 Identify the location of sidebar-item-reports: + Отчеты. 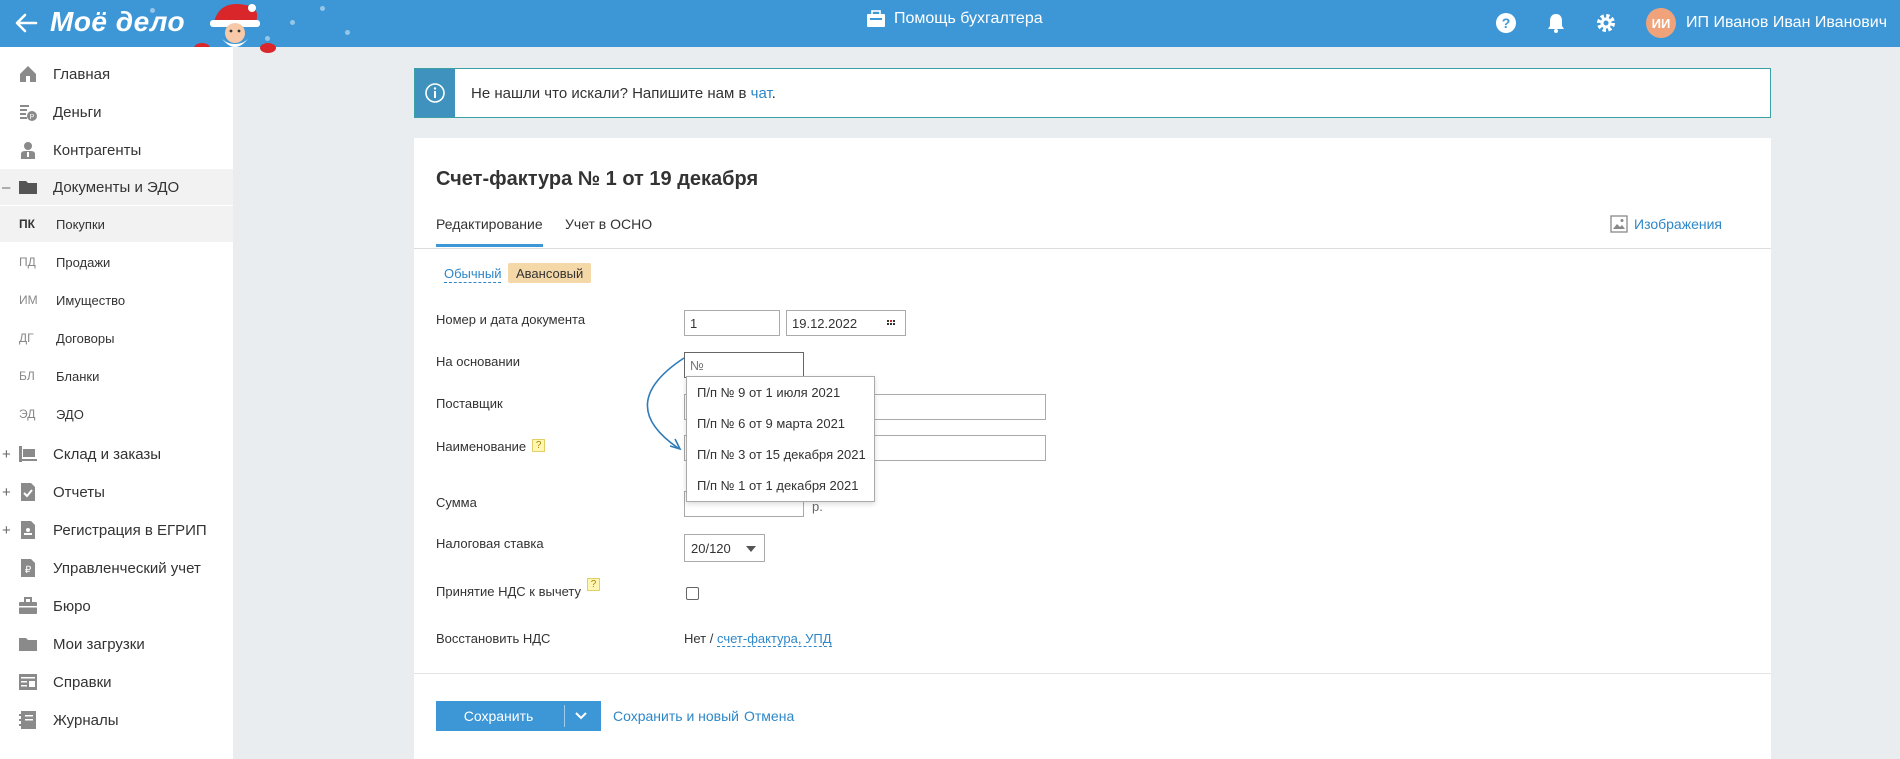
(116, 492).